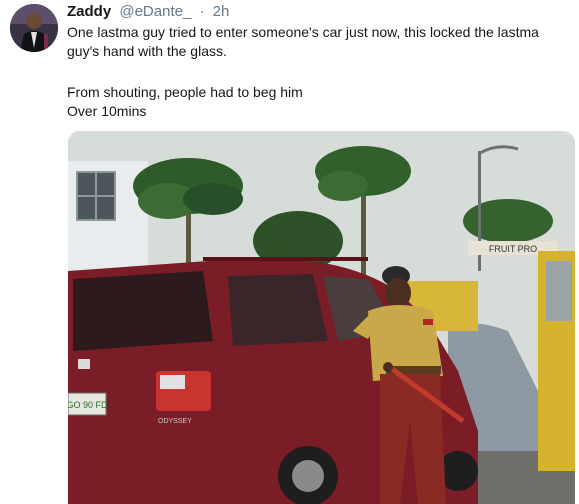 Image resolution: width=579 pixels, height=504 pixels. I want to click on timestamp: 2h, so click(221, 11).